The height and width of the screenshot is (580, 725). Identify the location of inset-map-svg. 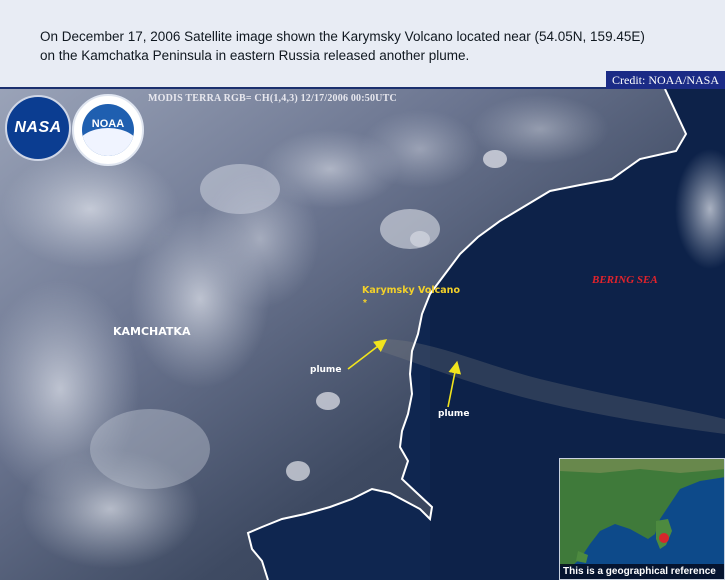
(642, 519).